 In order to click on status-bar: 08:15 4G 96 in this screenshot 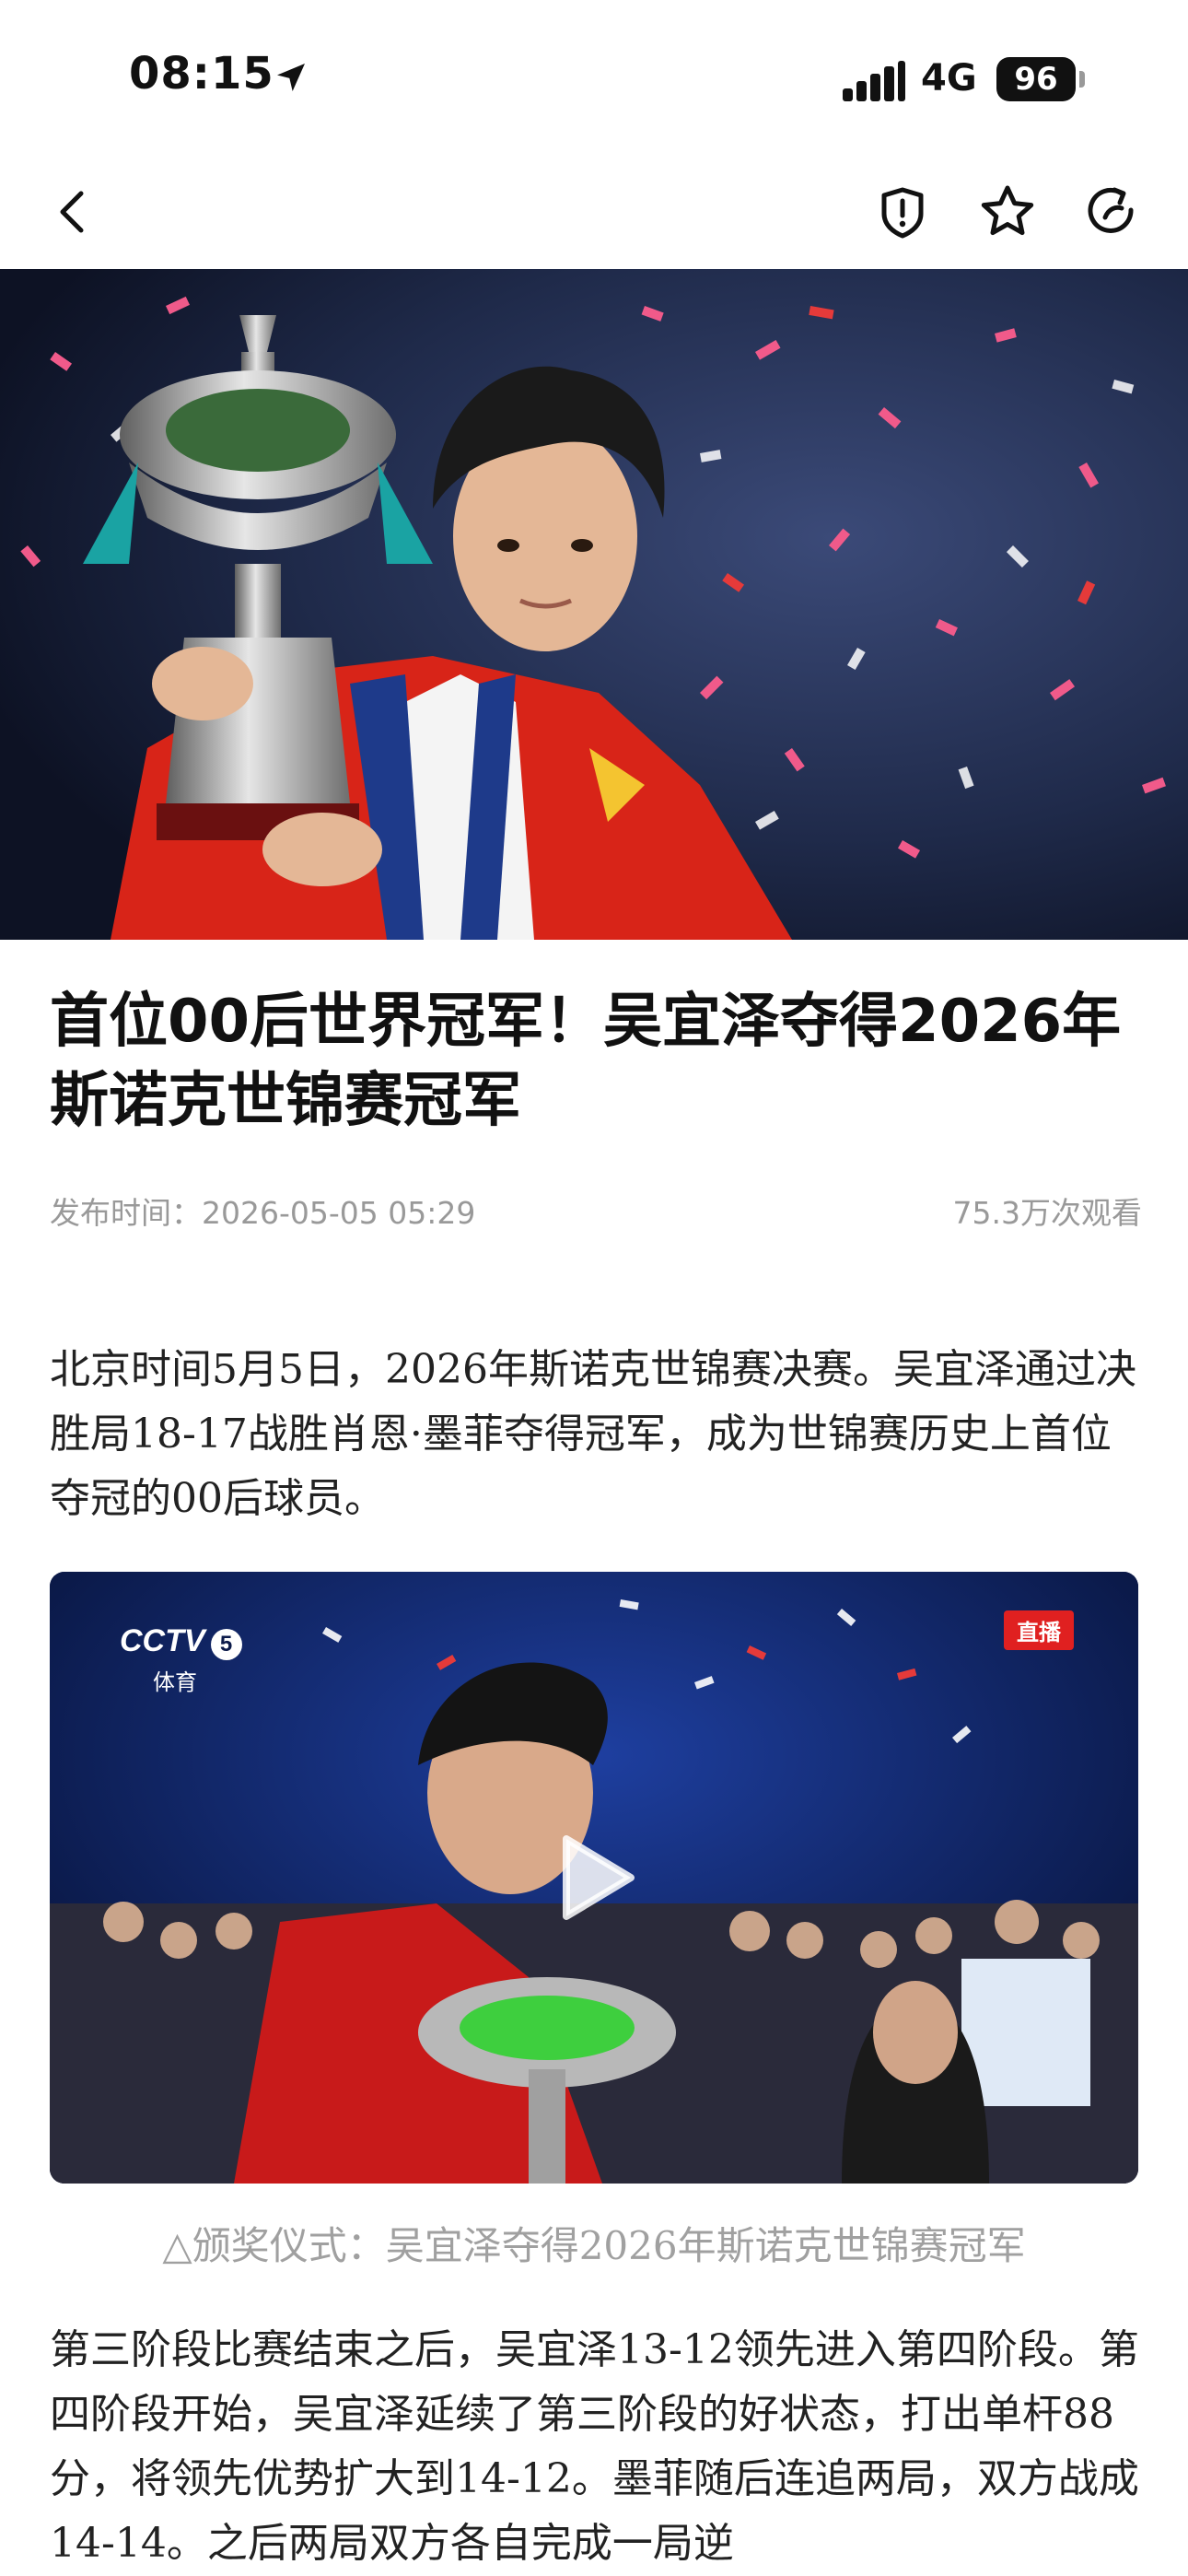, I will do `click(594, 78)`.